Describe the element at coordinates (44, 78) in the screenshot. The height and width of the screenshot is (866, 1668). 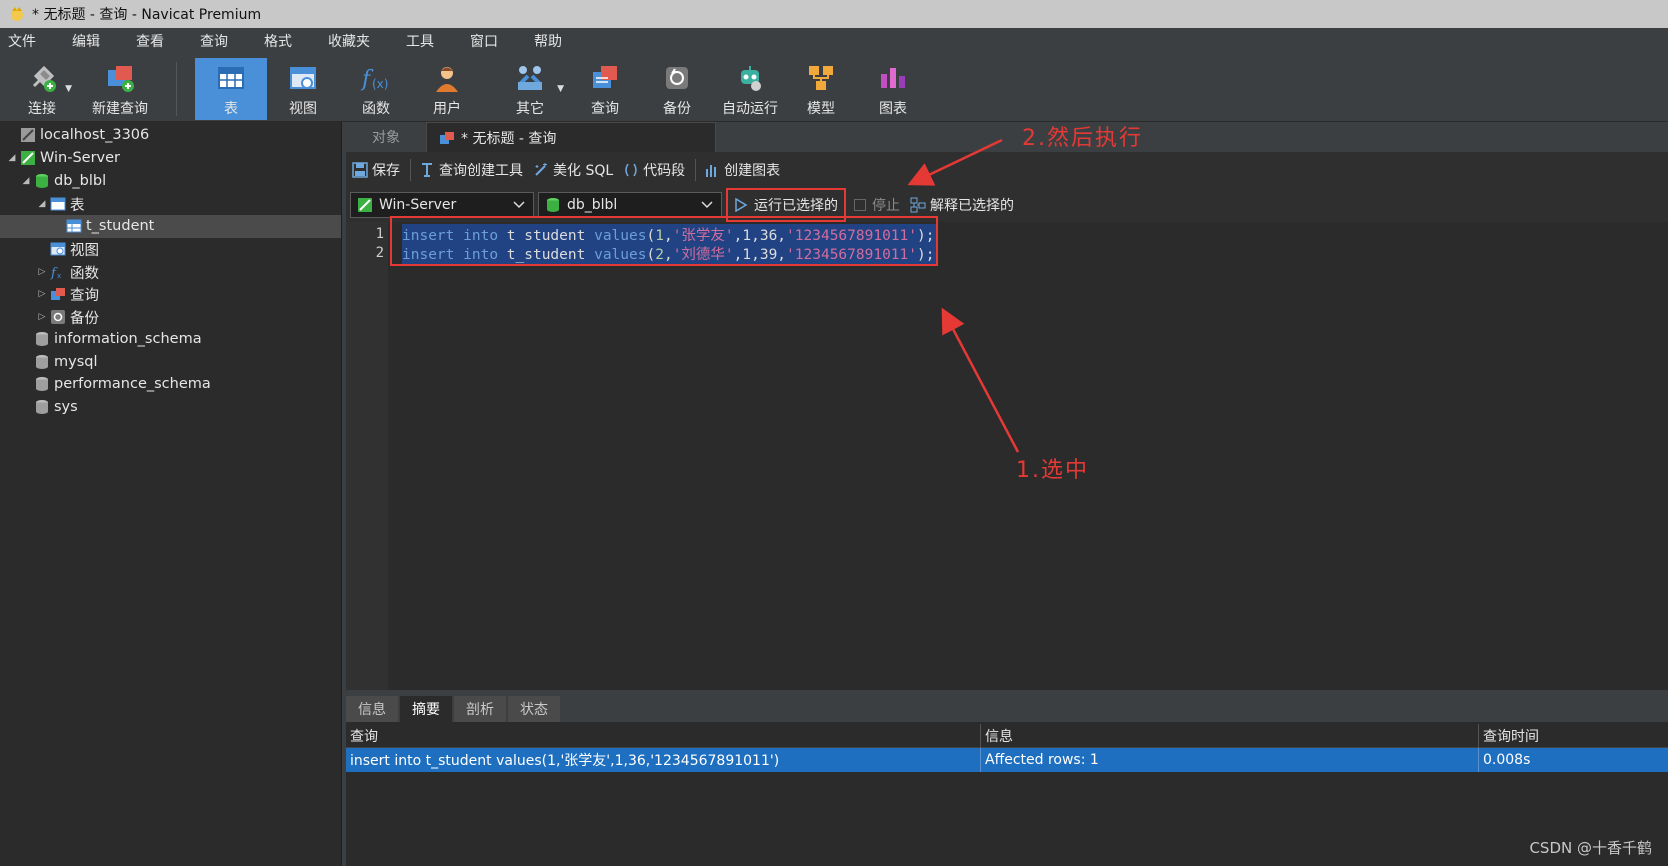
I see `plug-icon` at that location.